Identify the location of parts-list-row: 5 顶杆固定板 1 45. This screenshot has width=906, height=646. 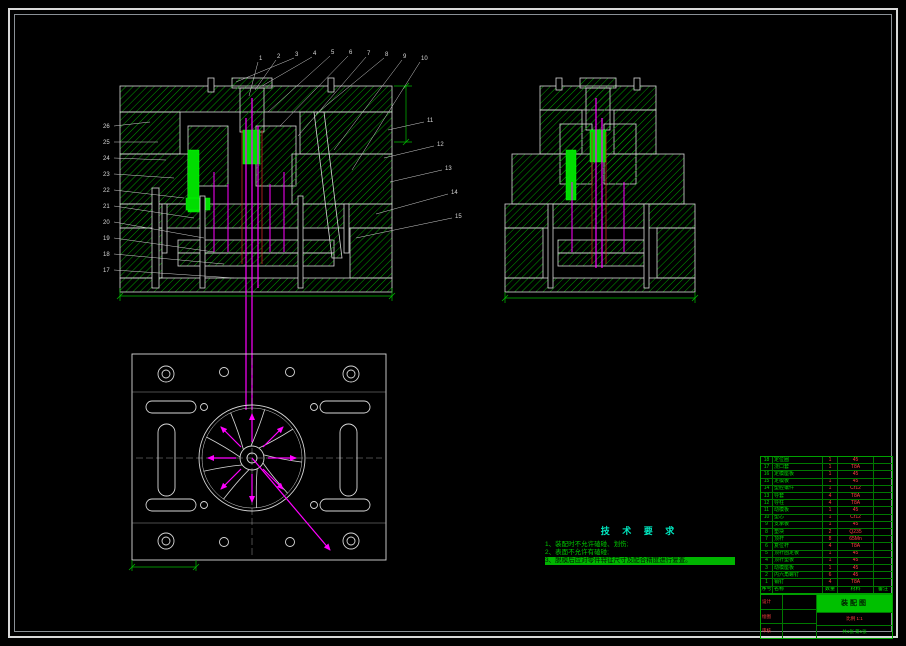
(826, 554).